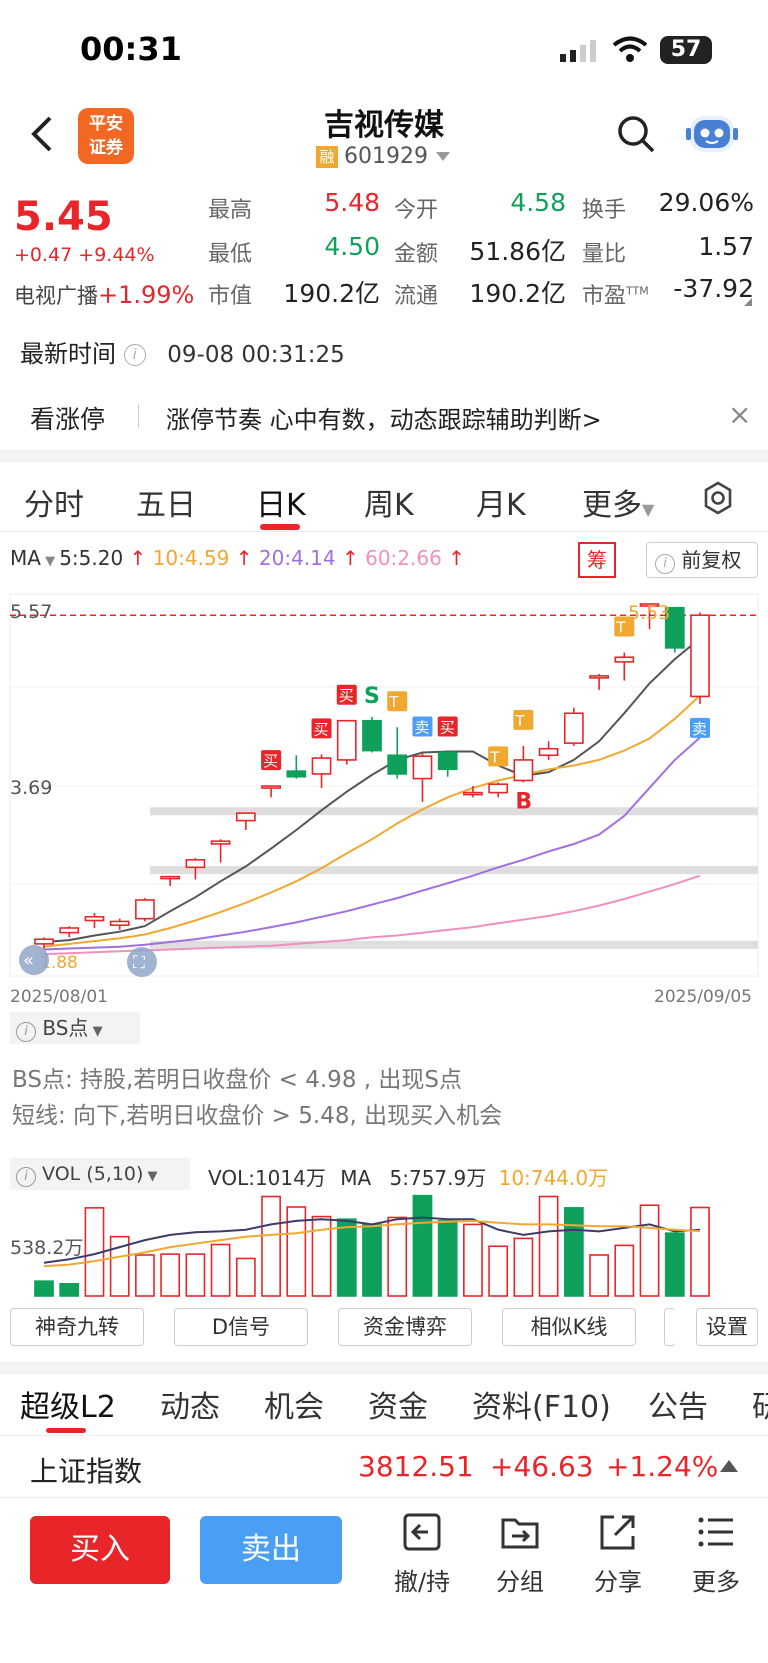 The image size is (768, 1663). What do you see at coordinates (739, 414) in the screenshot?
I see `close-icon: ×` at bounding box center [739, 414].